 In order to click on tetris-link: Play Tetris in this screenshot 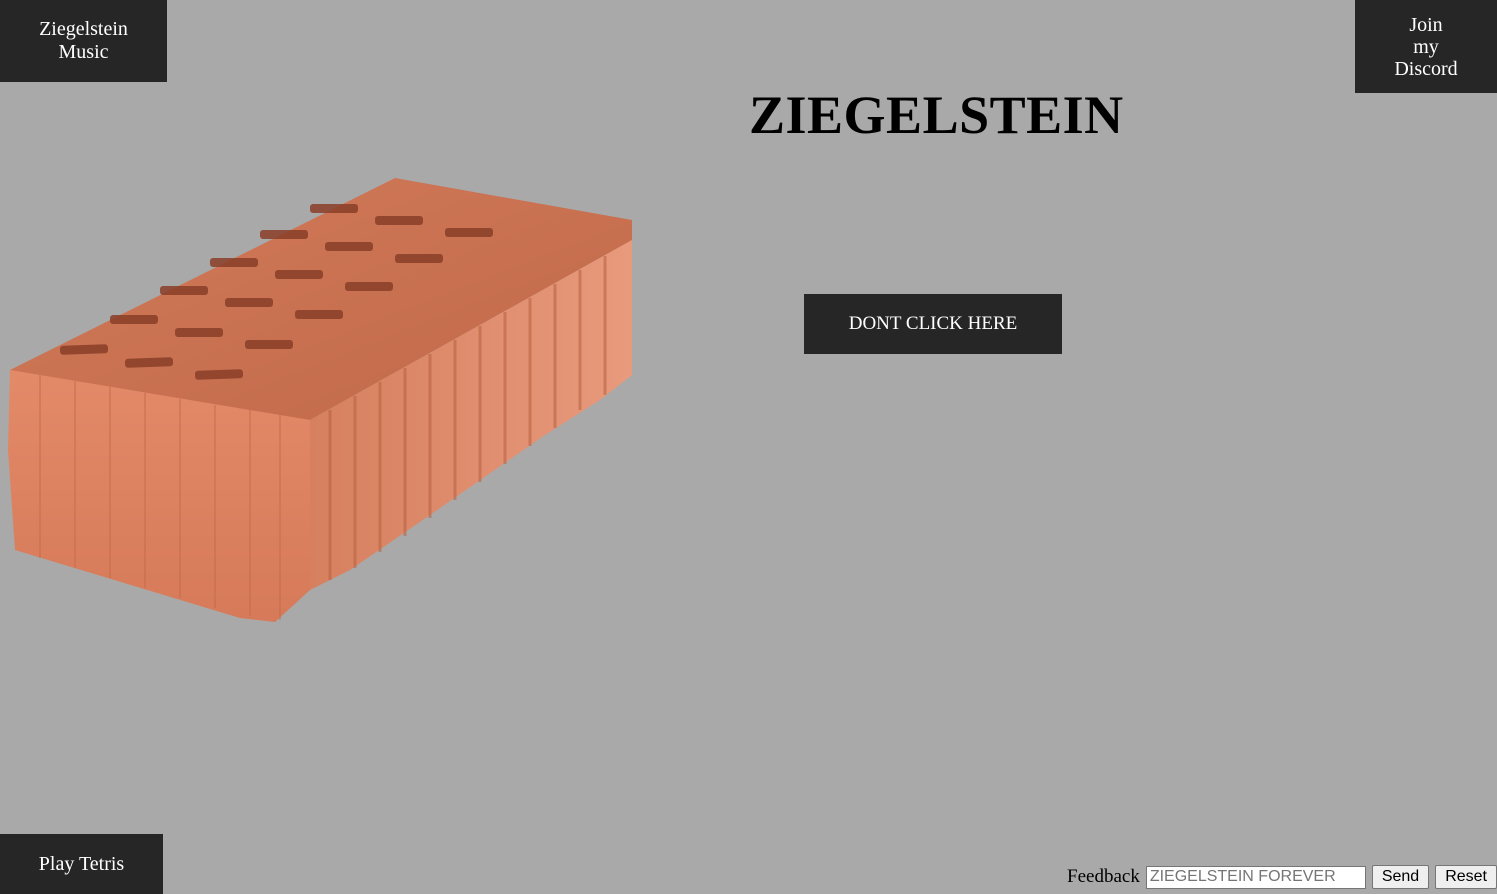, I will do `click(81, 864)`.